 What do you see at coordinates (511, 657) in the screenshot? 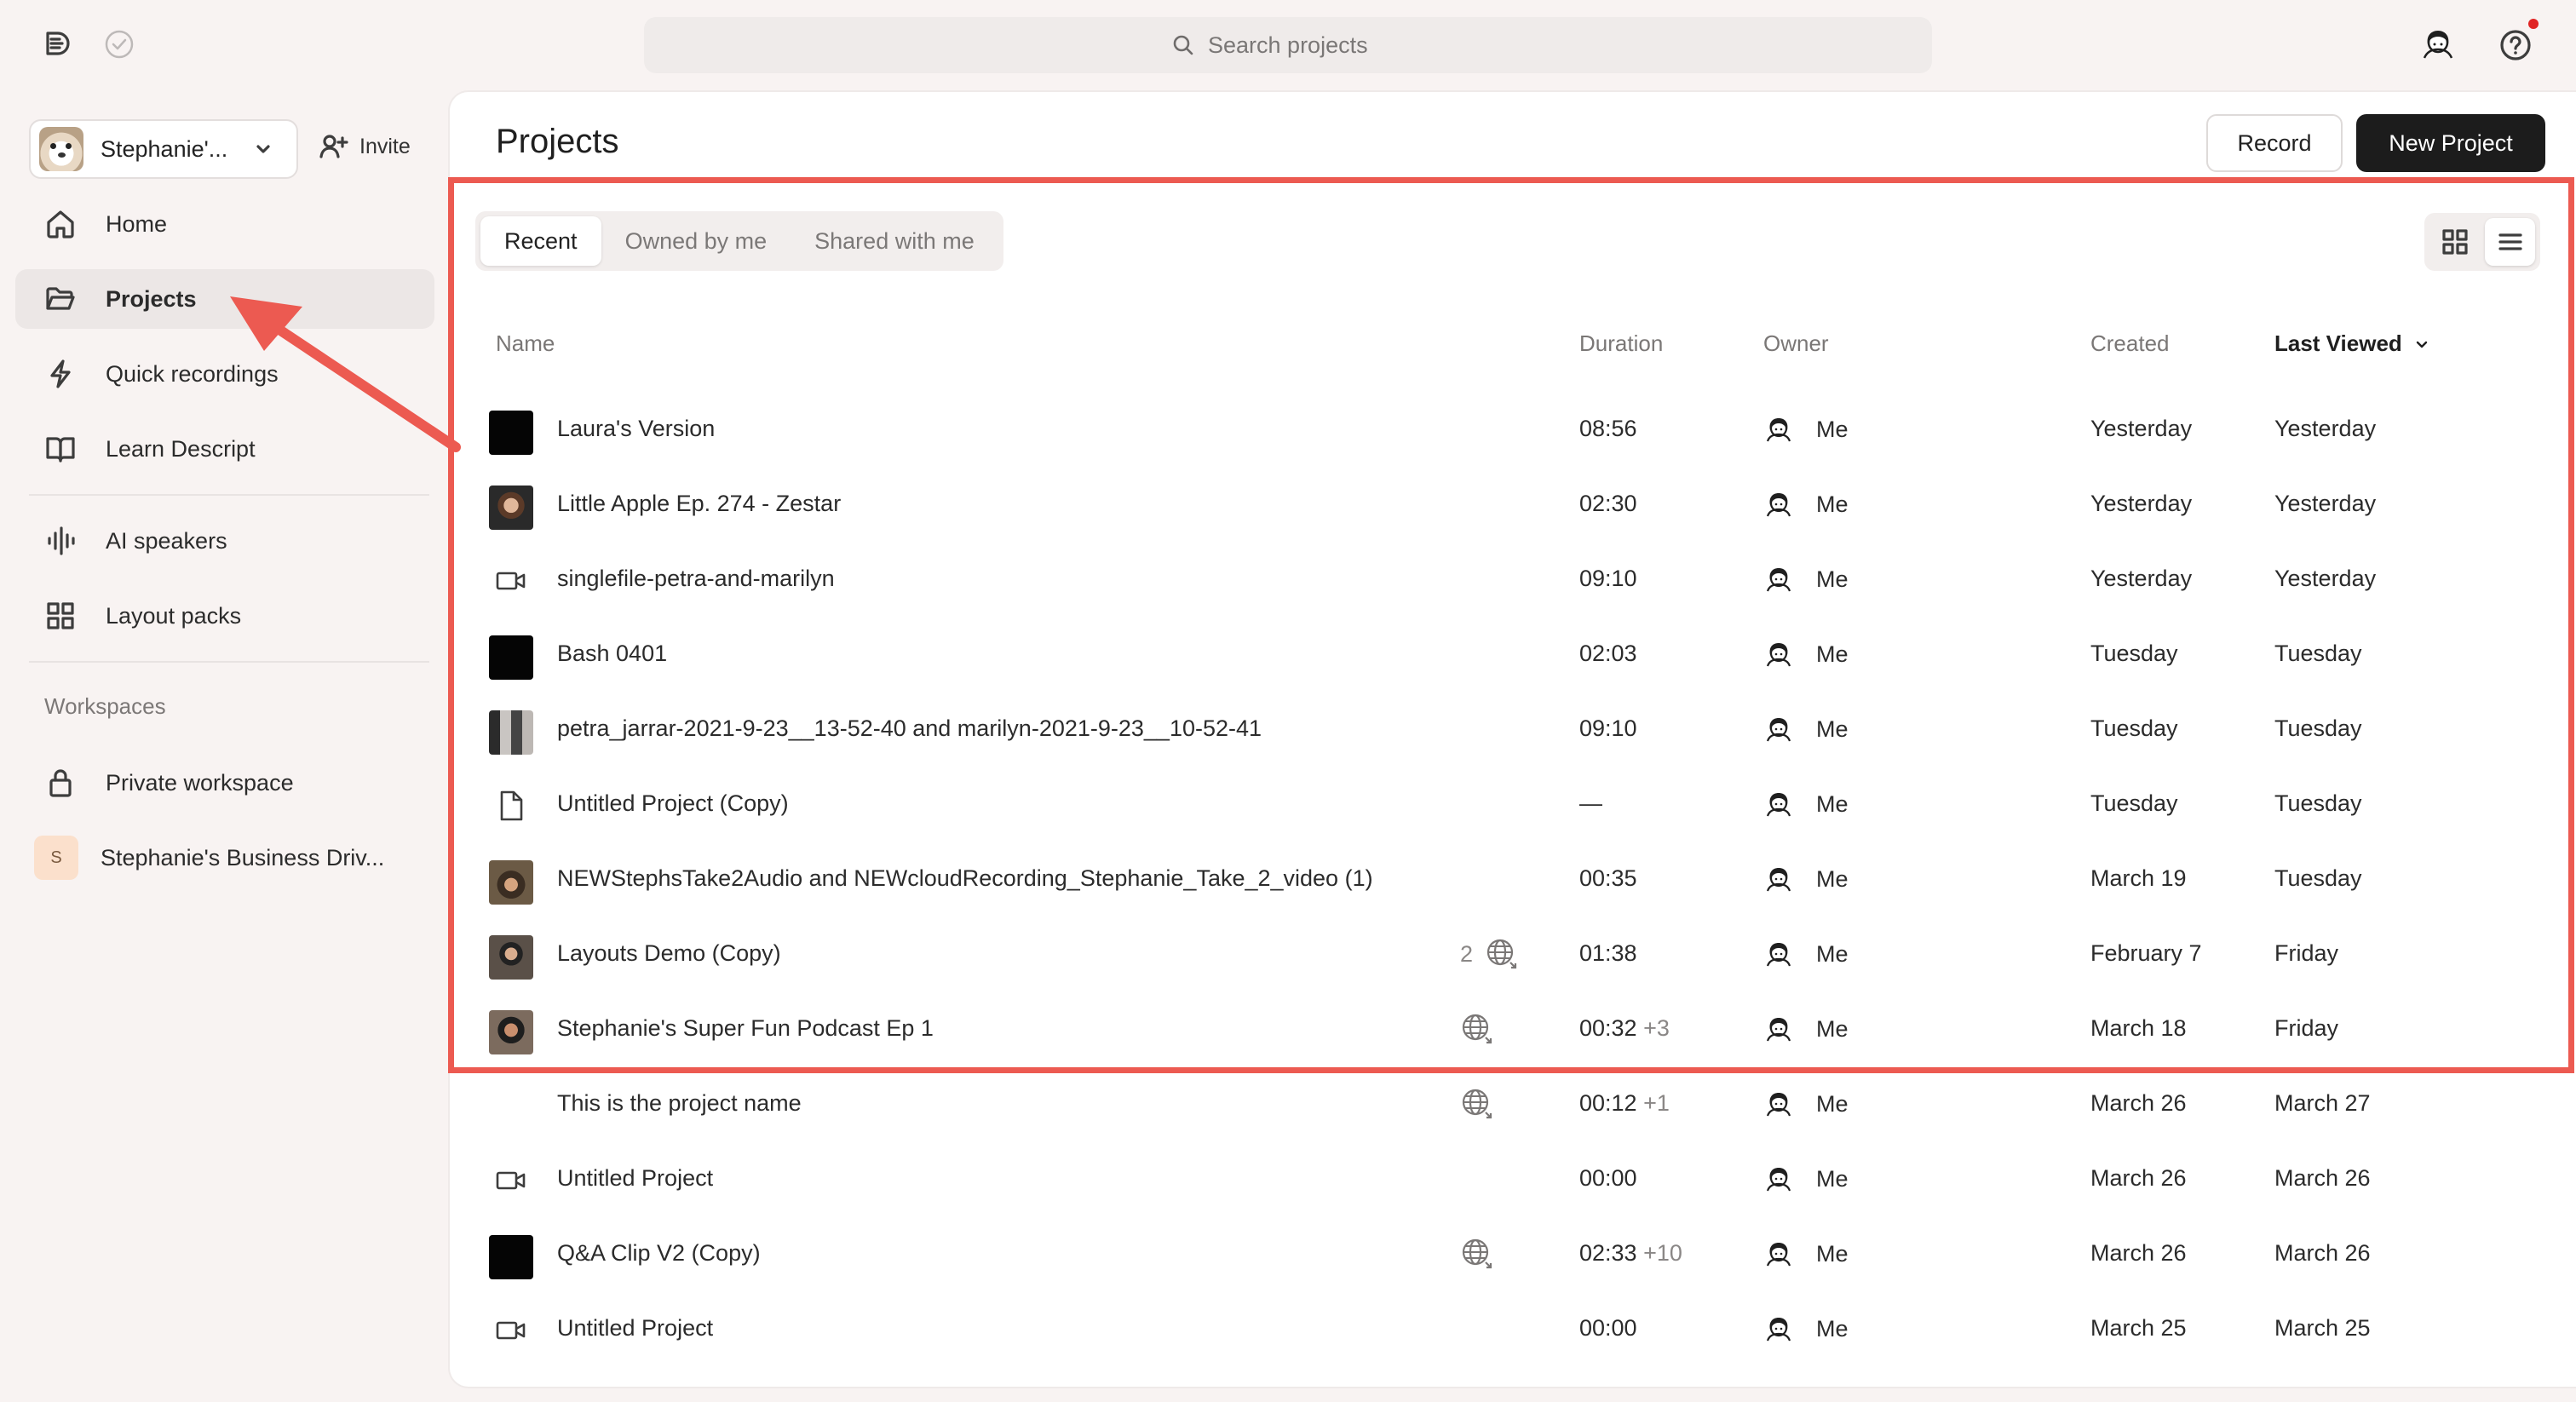
I see `project-thumbnail` at bounding box center [511, 657].